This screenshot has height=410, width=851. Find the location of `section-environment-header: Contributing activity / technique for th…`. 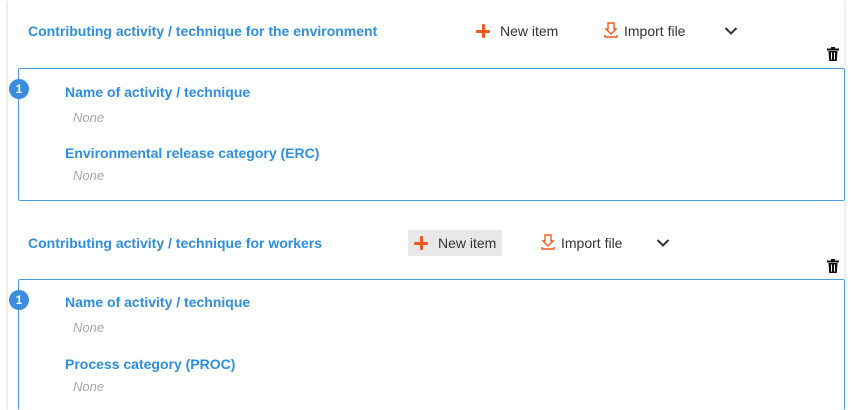

section-environment-header: Contributing activity / technique for th… is located at coordinates (202, 31).